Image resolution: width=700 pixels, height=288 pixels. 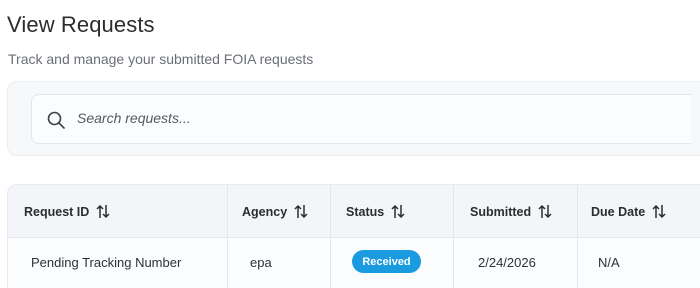 I want to click on page-title: View Requests, so click(x=81, y=24).